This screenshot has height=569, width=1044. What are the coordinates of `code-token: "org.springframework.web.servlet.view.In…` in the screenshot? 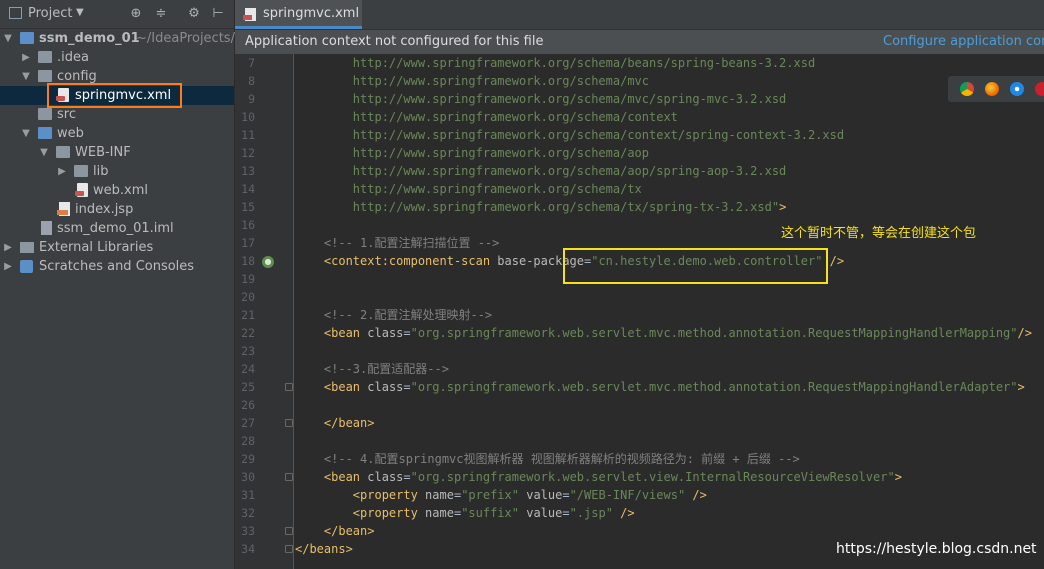 It's located at (652, 477).